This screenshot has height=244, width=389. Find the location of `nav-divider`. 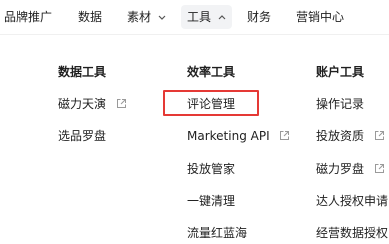

nav-divider is located at coordinates (194, 34).